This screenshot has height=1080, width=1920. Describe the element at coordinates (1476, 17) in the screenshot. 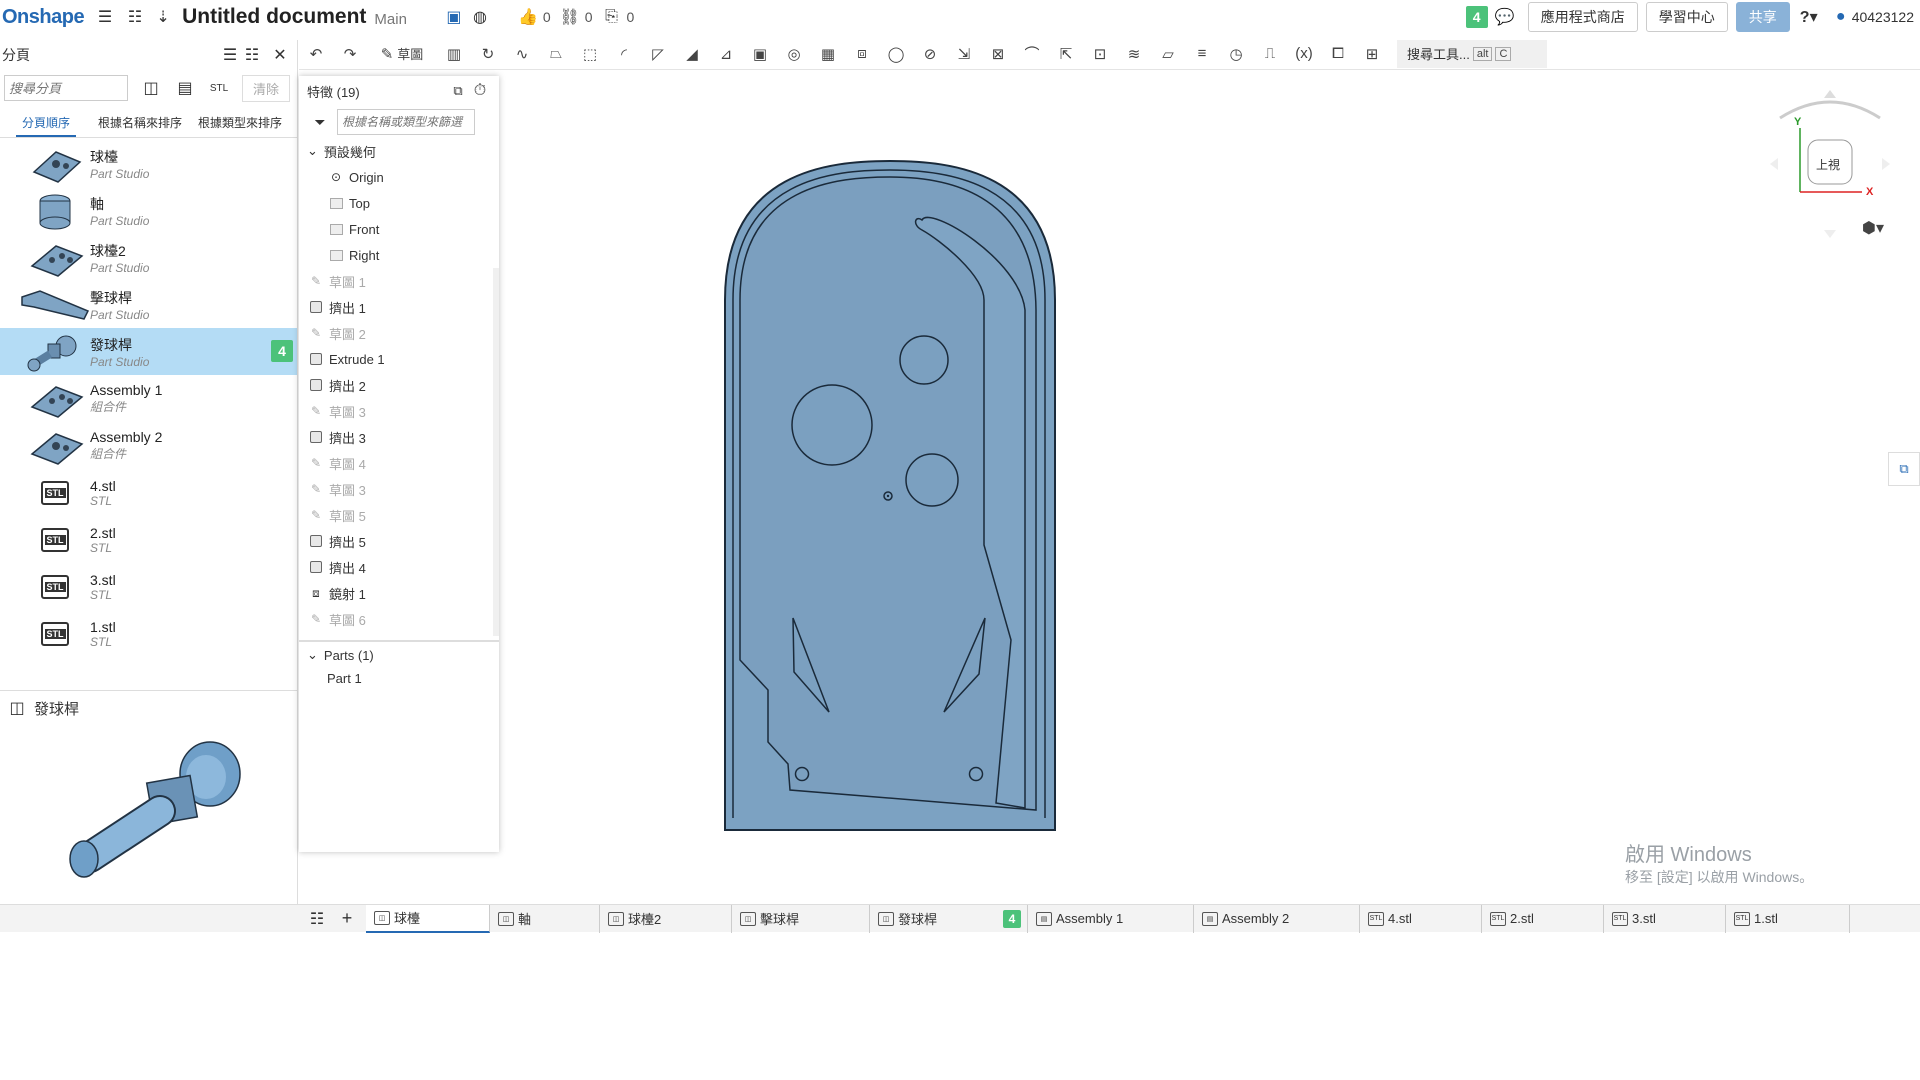

I see `notification-badge: 4` at that location.